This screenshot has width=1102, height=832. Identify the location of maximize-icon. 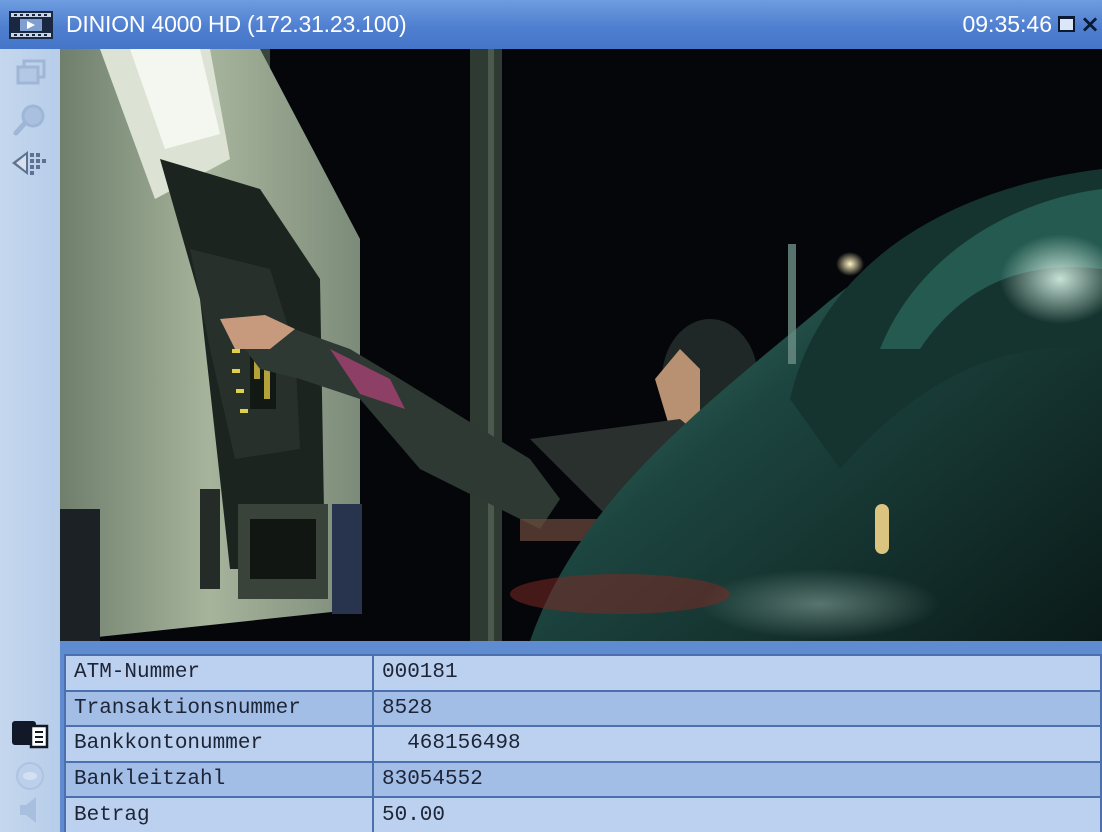
(1066, 24).